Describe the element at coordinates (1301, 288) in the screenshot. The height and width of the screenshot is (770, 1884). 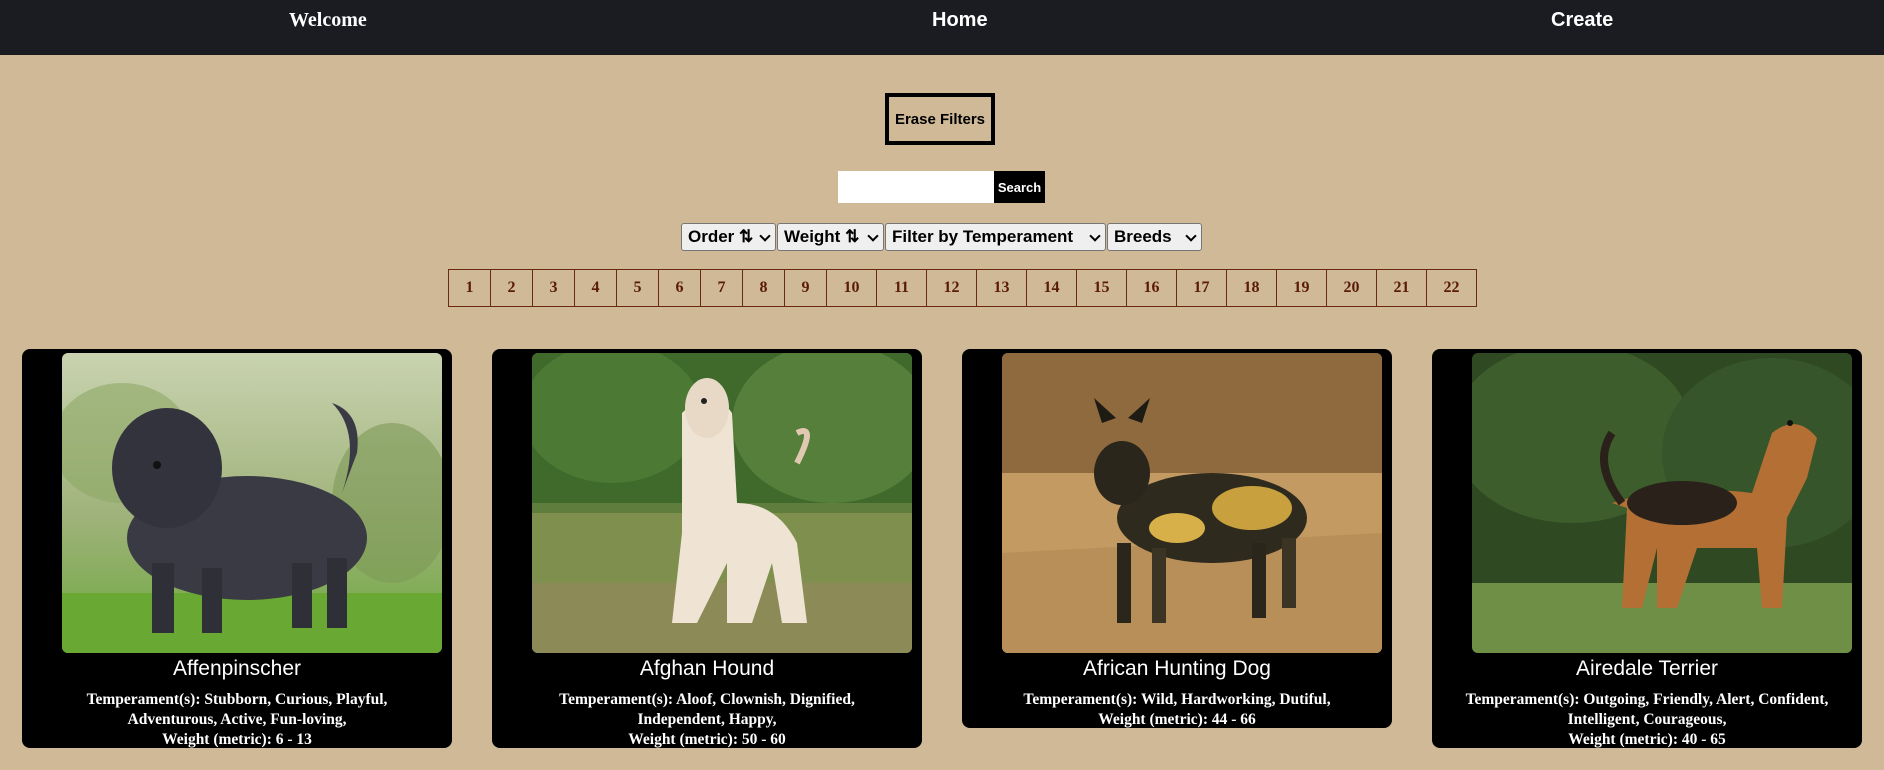
I see `page-button-19: 19` at that location.